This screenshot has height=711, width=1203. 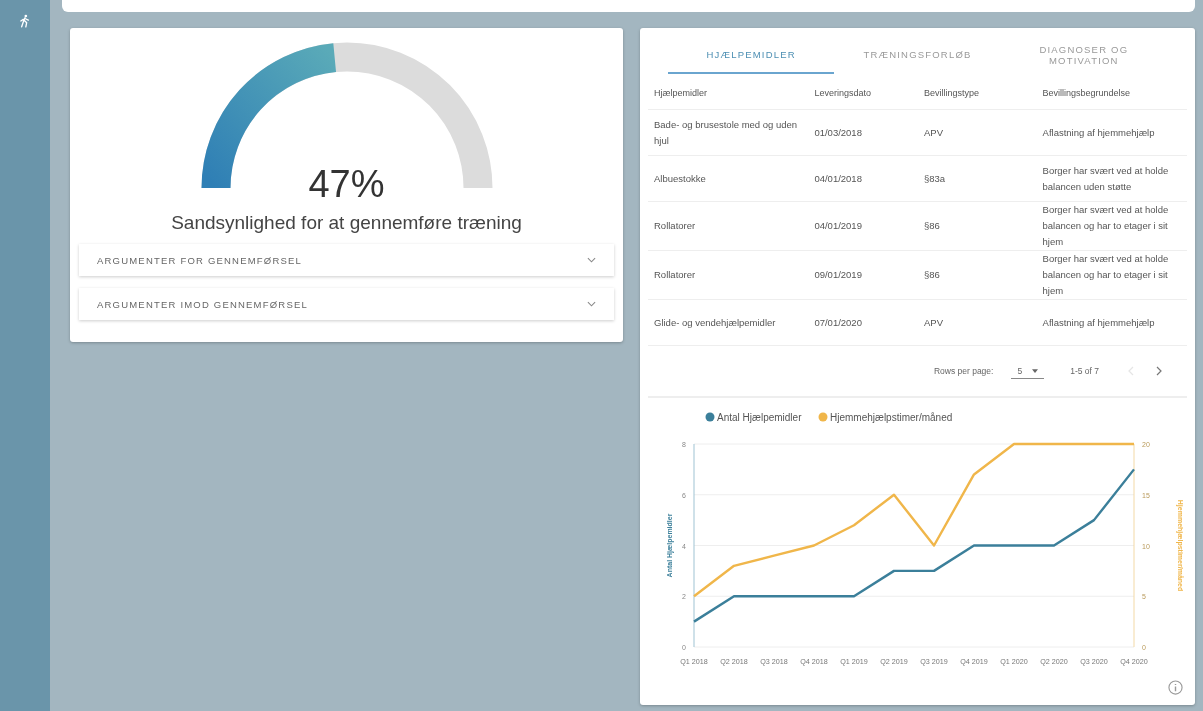 I want to click on legend-item: Antal Hjælpemidler, so click(x=753, y=417).